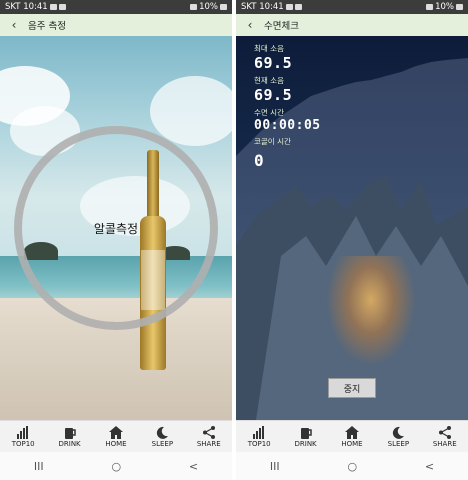 The height and width of the screenshot is (480, 468). Describe the element at coordinates (371, 311) in the screenshot. I see `city-lights` at that location.